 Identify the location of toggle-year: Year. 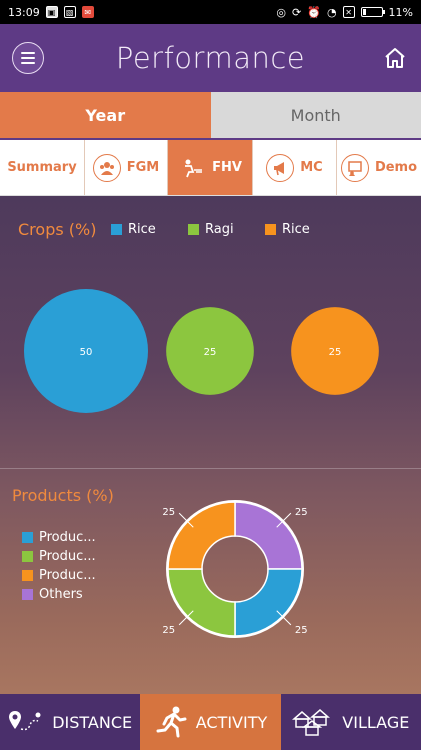
(105, 115).